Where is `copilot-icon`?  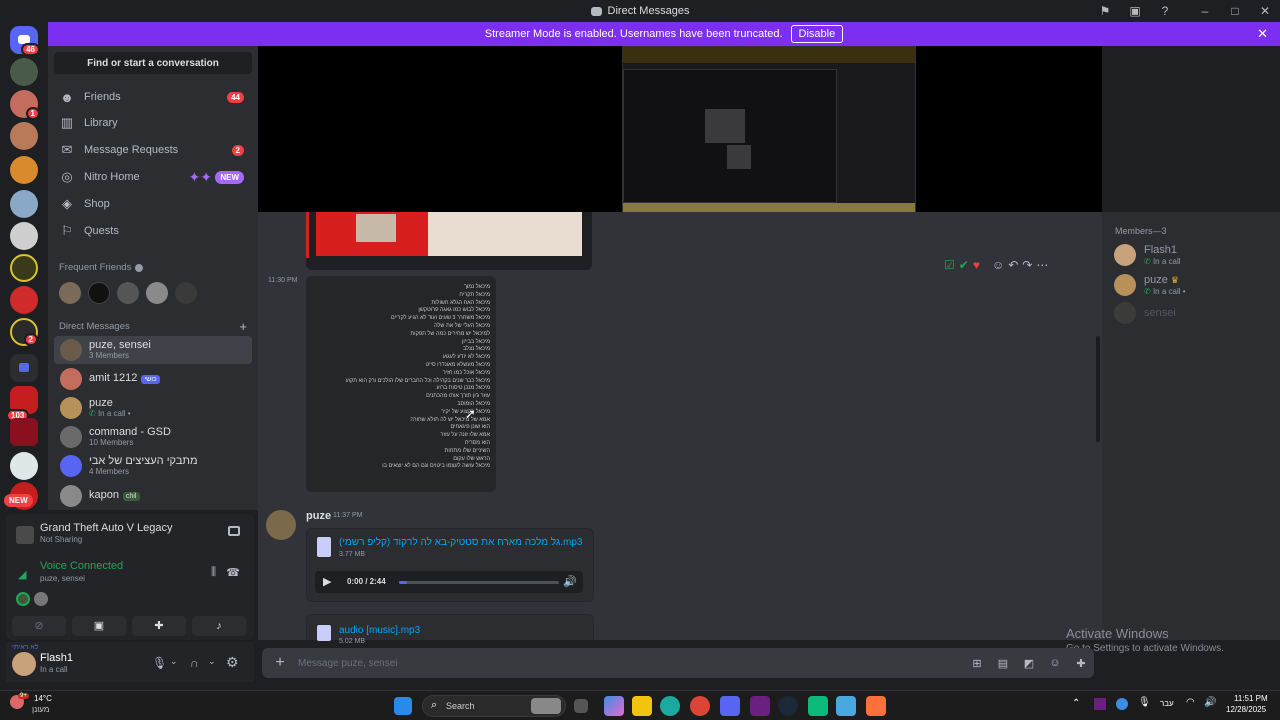 copilot-icon is located at coordinates (614, 706).